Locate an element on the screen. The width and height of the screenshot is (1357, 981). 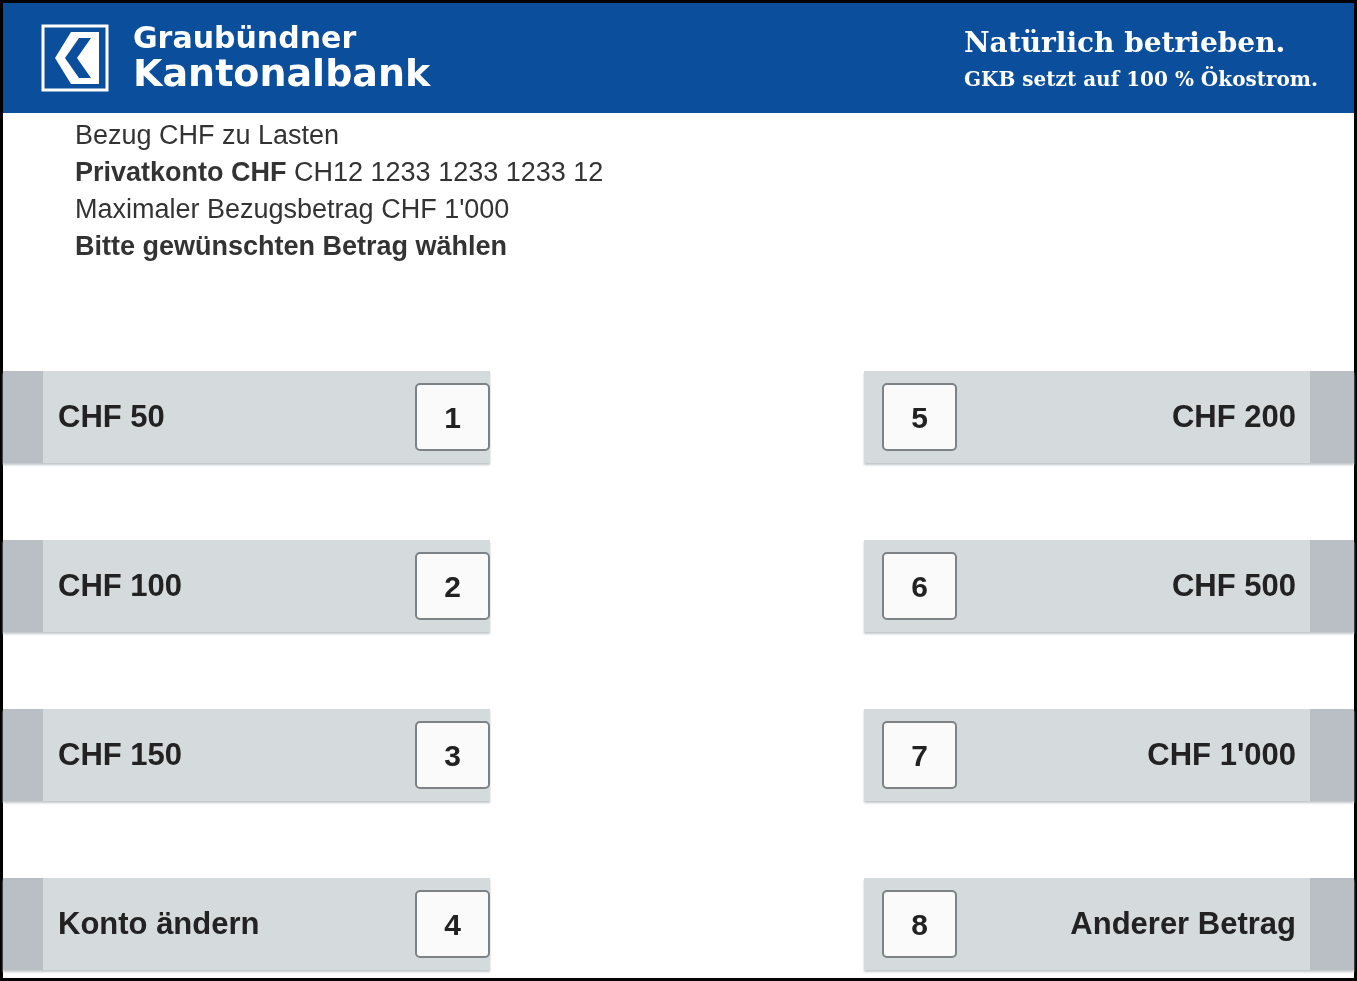
slogan: Natürlich betrieben. is located at coordinates (1125, 43).